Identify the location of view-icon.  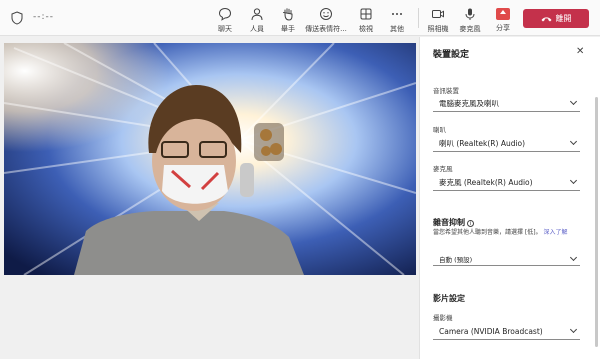
(366, 14).